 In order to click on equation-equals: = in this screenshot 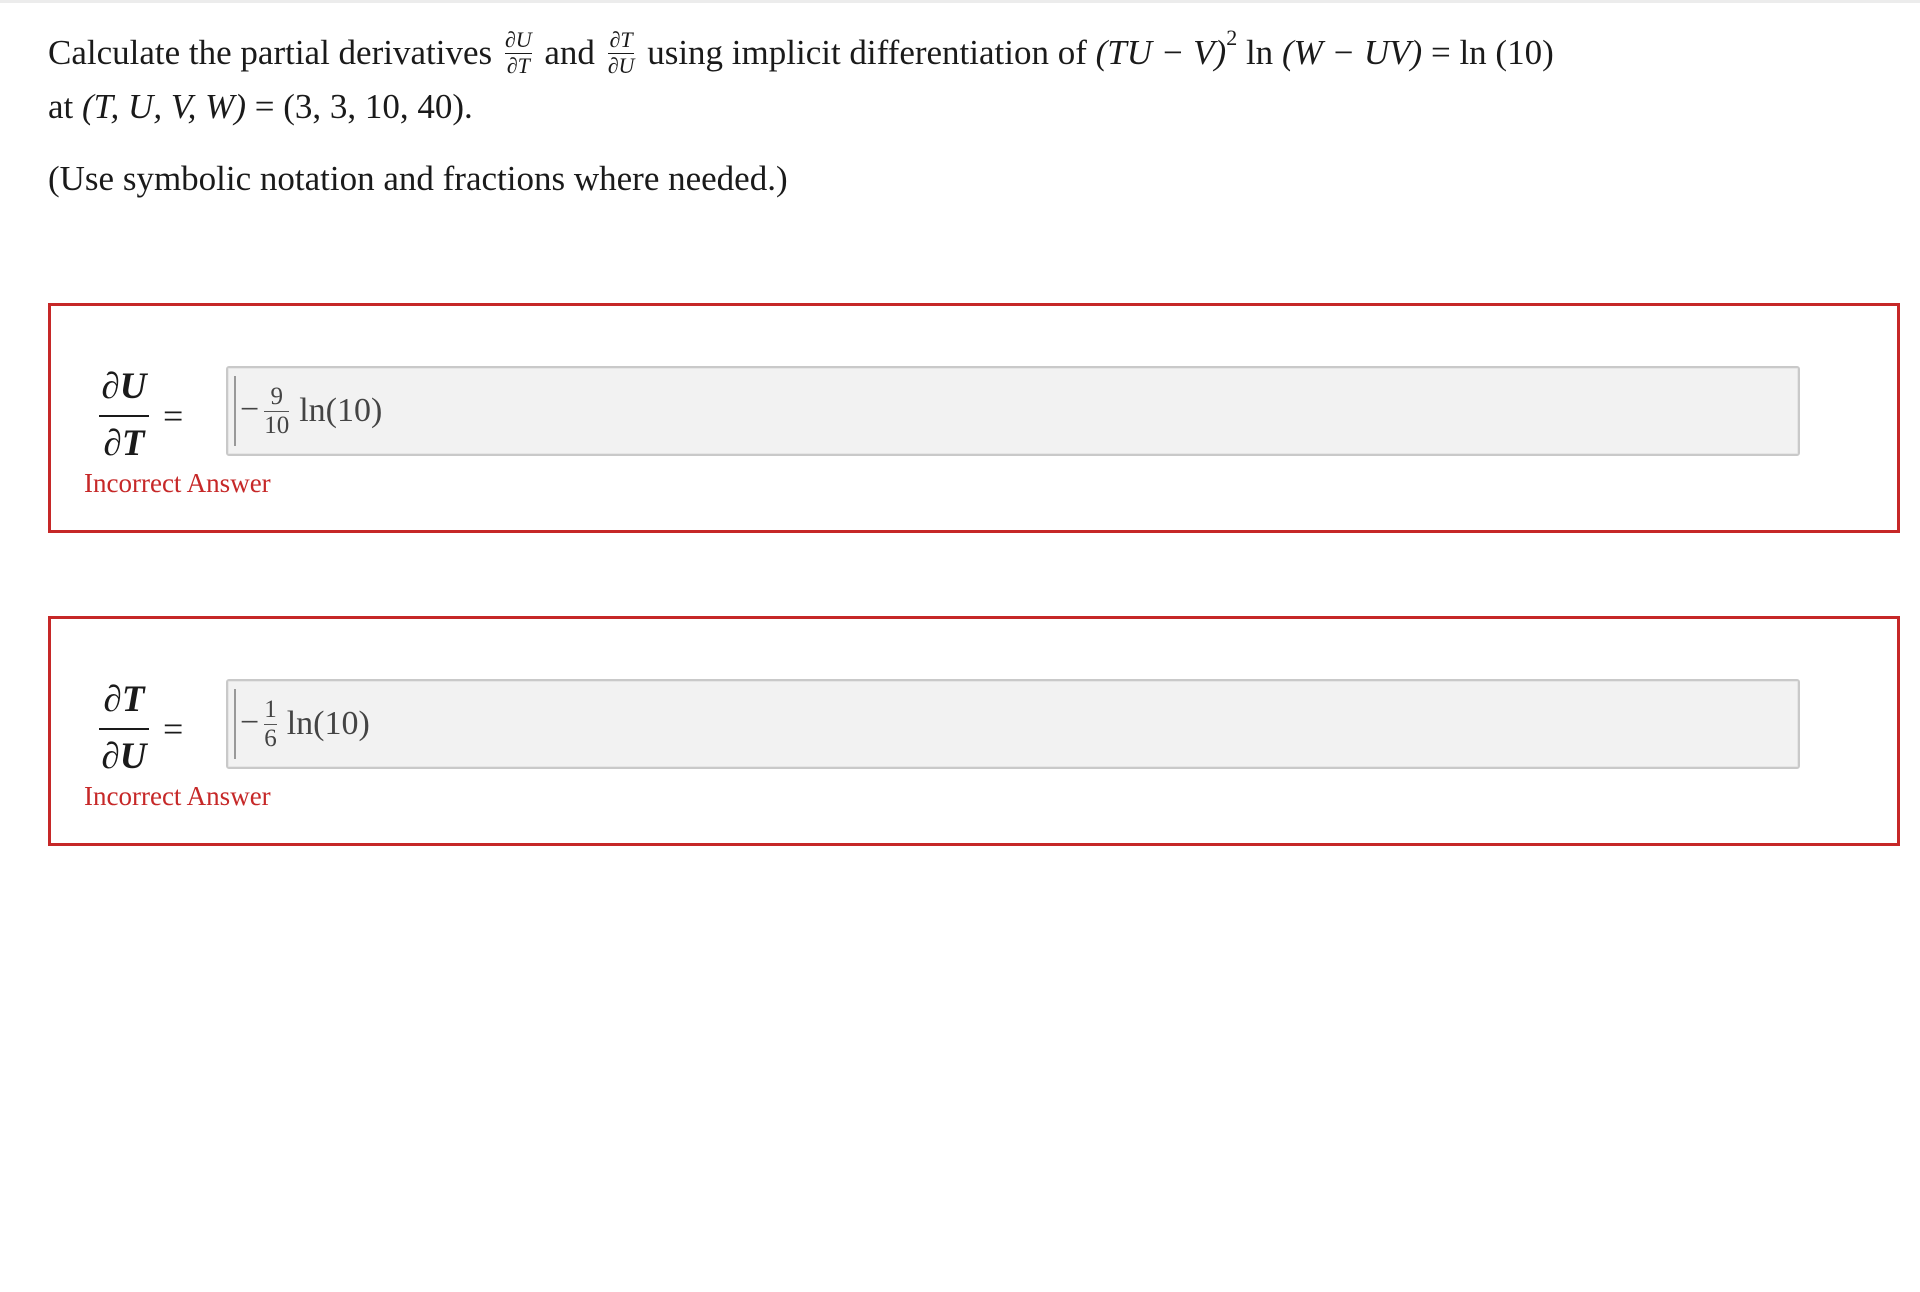, I will do `click(1440, 52)`.